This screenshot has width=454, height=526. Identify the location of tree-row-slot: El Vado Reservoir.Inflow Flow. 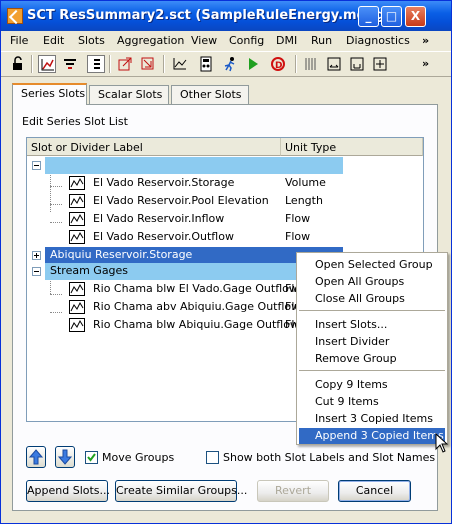
(225, 219).